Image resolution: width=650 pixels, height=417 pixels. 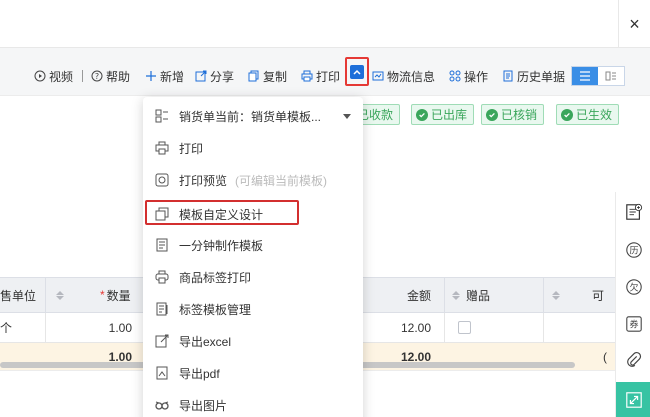 I want to click on logistics-label: 物流信息, so click(x=411, y=76).